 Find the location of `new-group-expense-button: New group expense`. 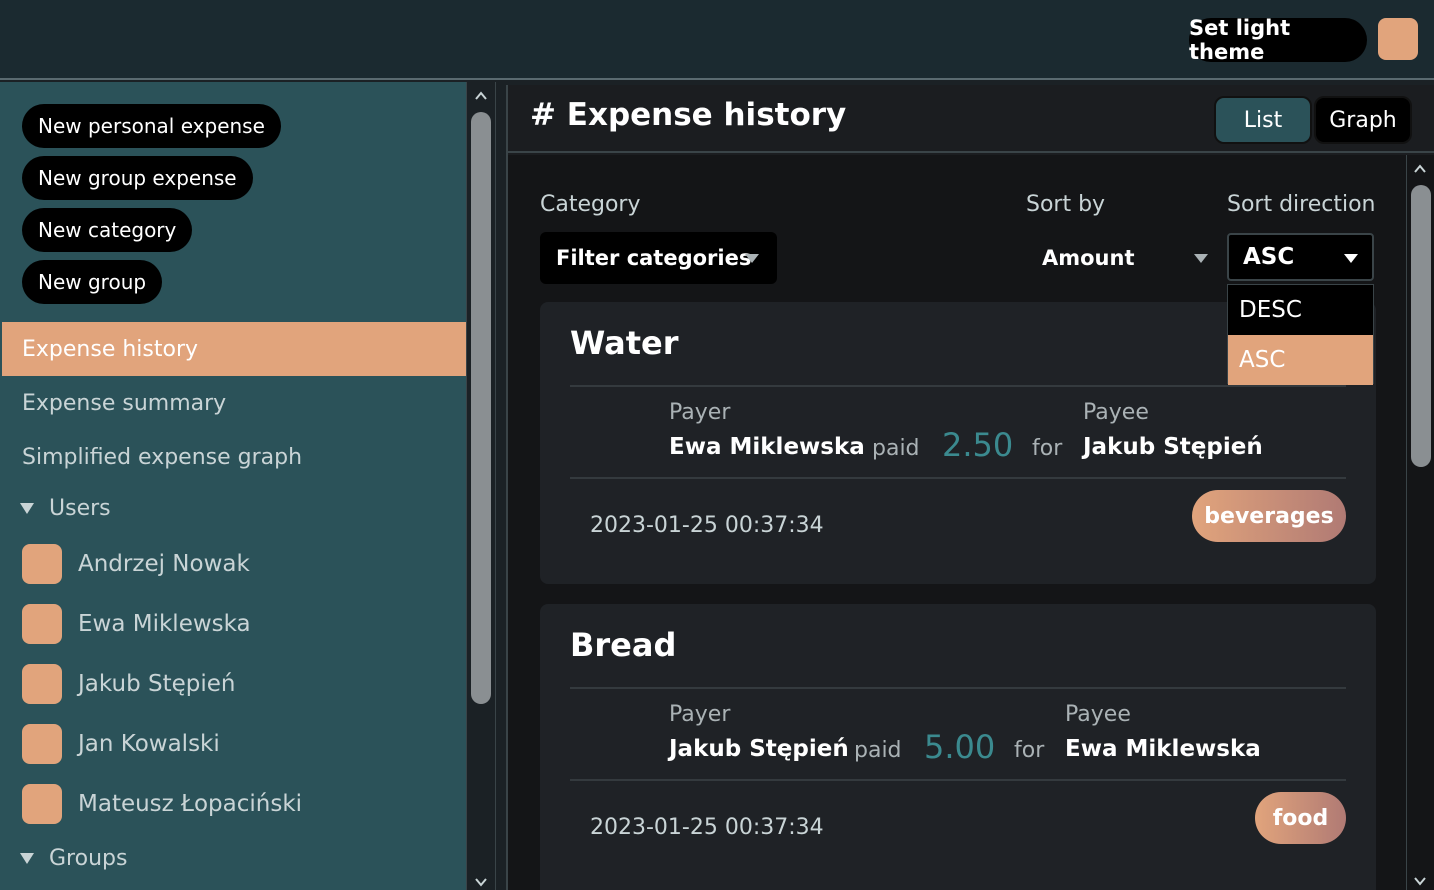

new-group-expense-button: New group expense is located at coordinates (137, 178).